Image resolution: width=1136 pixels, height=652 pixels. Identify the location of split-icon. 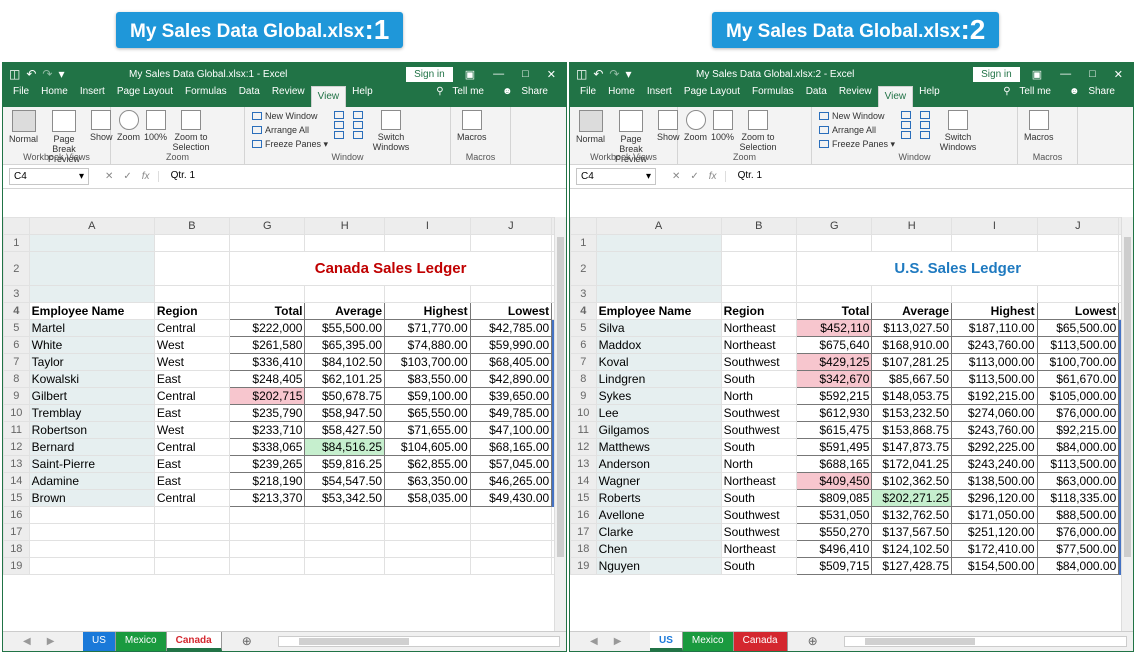
(906, 115).